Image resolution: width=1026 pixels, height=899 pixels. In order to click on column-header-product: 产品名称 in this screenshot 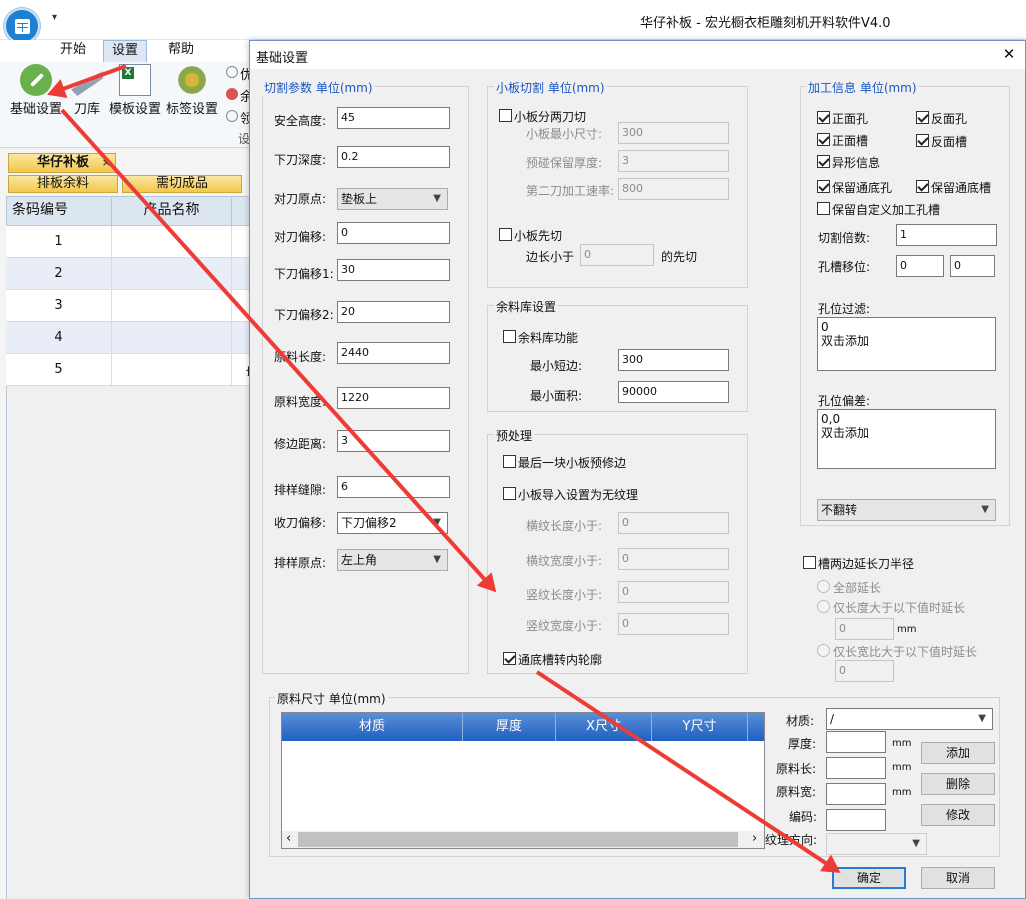, I will do `click(172, 211)`.